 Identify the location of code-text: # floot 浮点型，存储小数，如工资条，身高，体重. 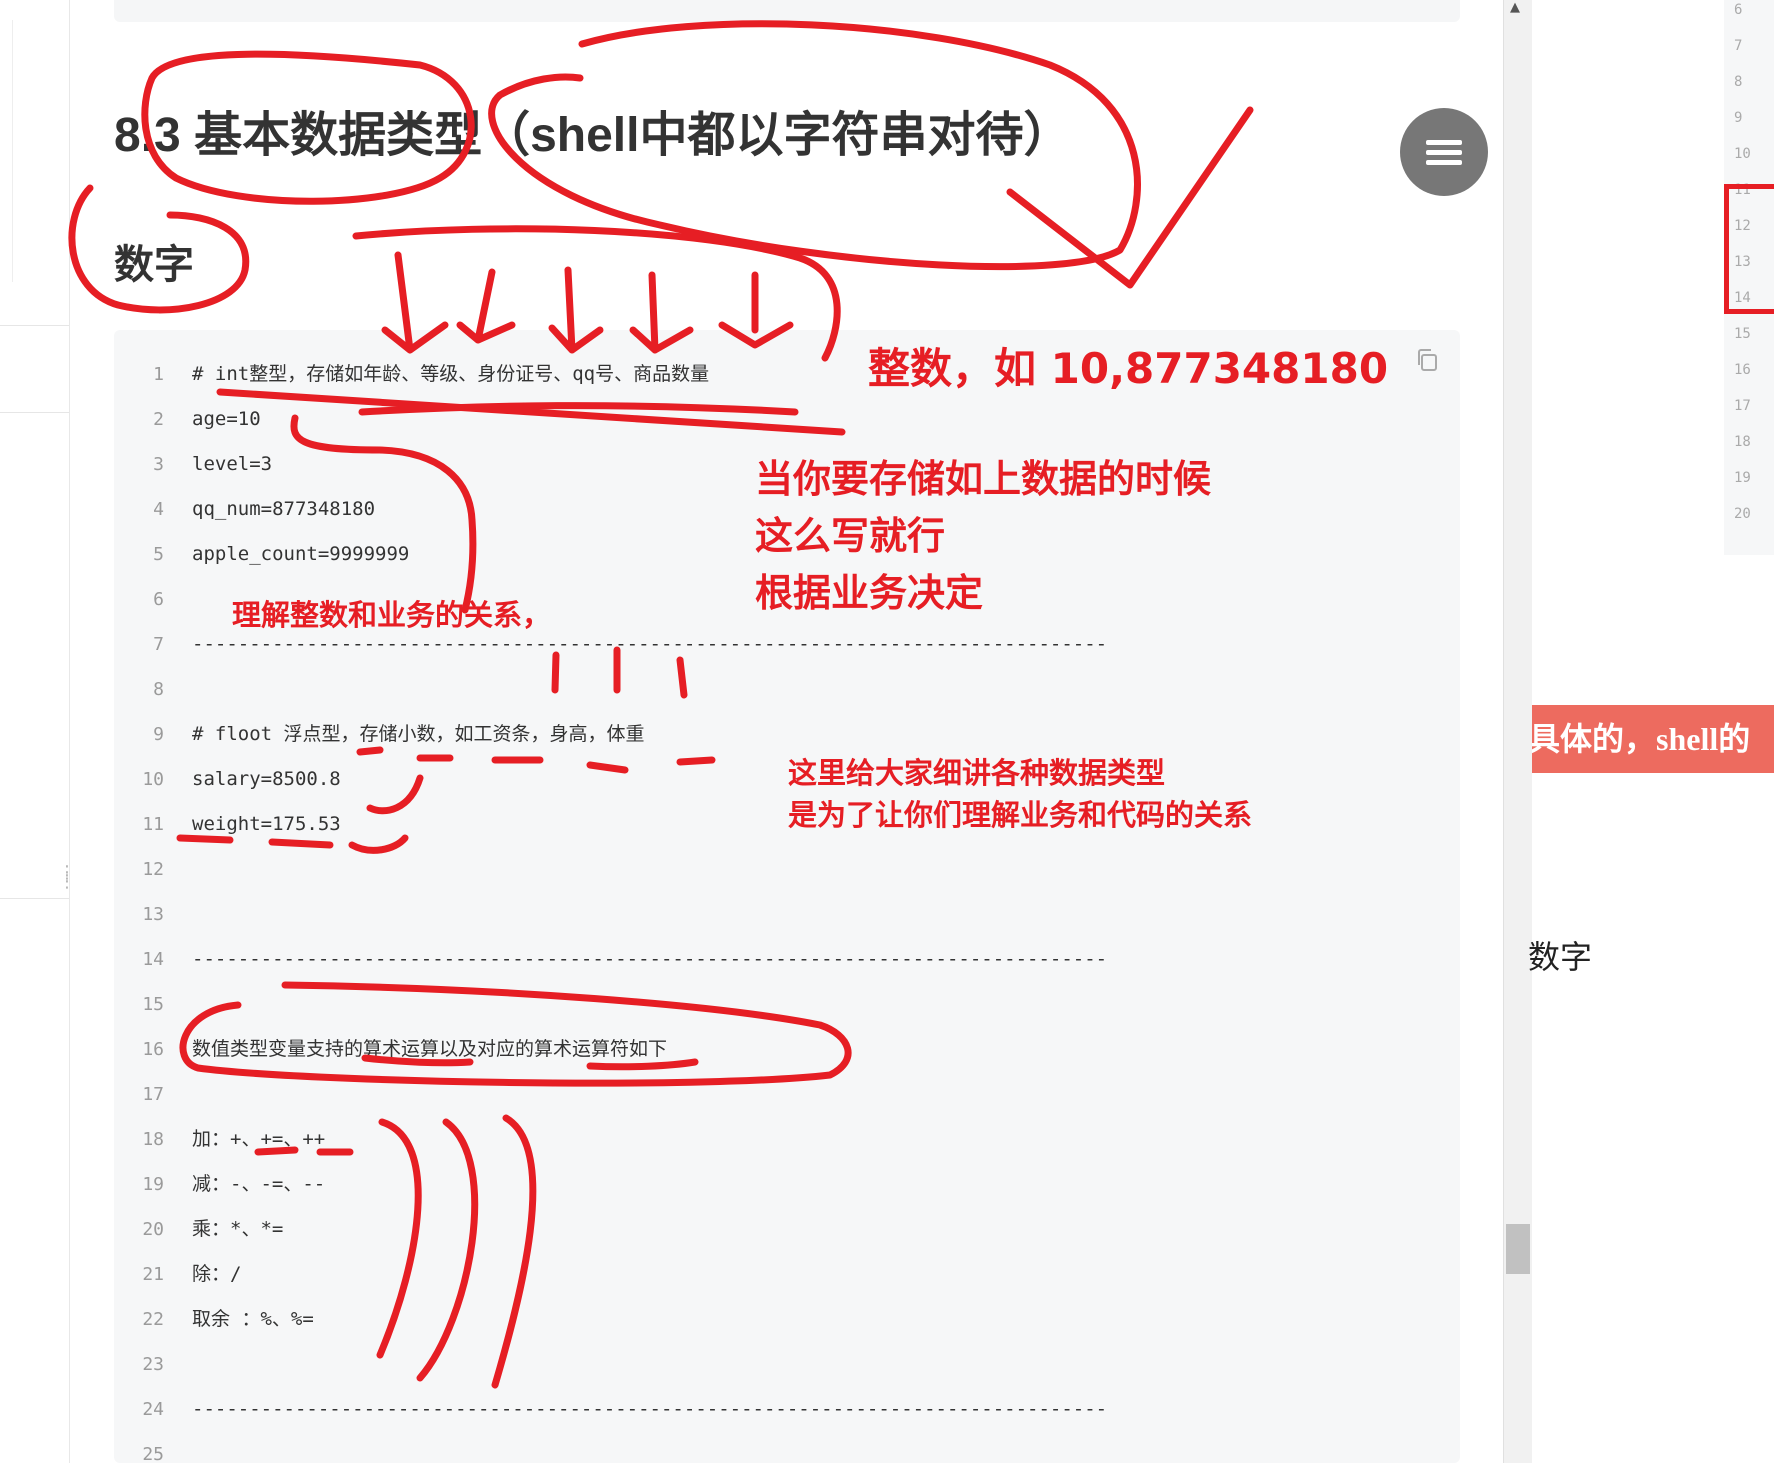
(418, 734).